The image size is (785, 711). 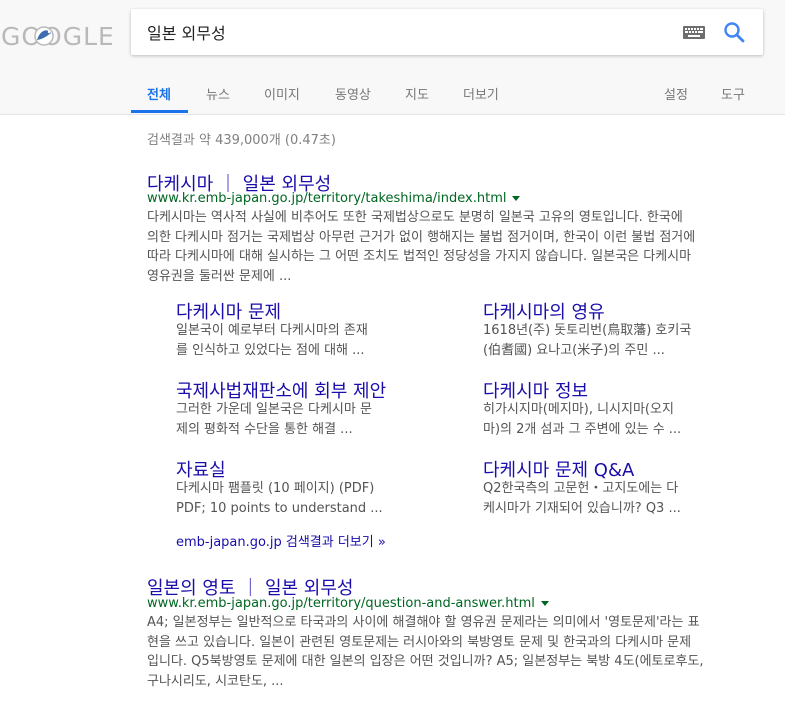 I want to click on sitelink-desc-line: 그러한 가운데 일본국은 다케시마 문, so click(x=274, y=409).